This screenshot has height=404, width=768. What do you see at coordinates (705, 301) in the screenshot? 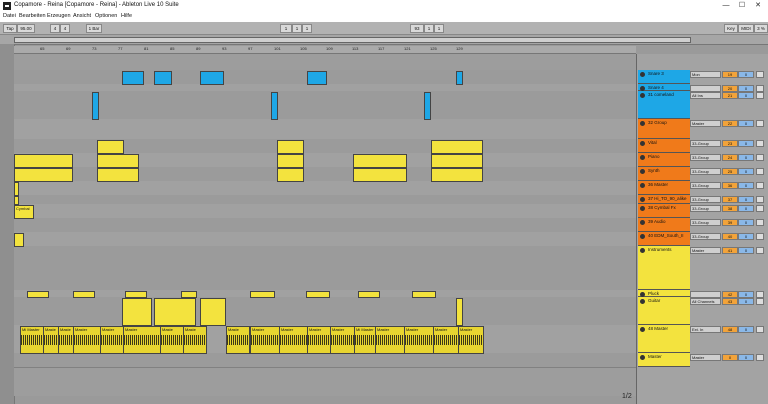
I see `track-routing: All Channels` at bounding box center [705, 301].